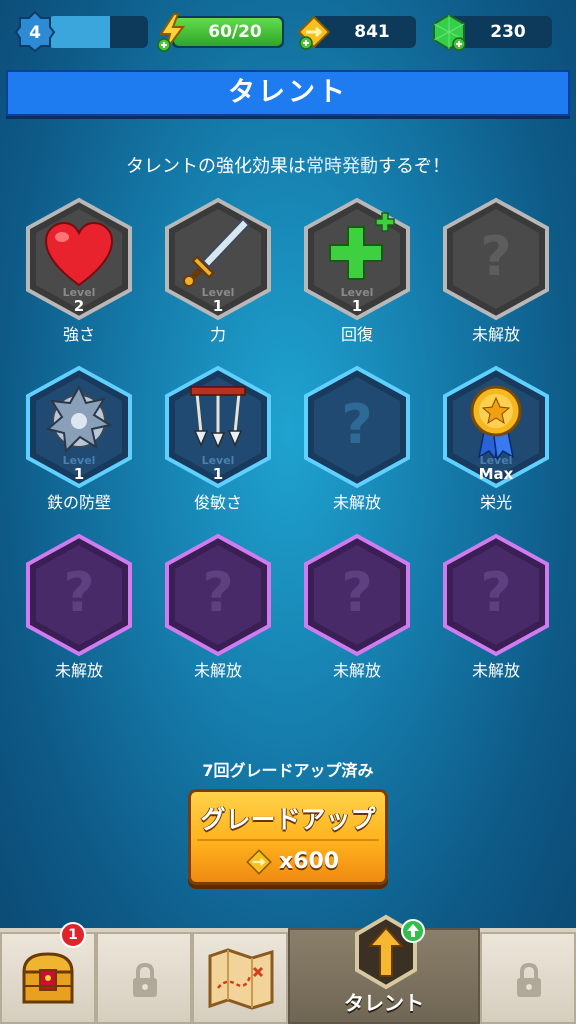  I want to click on treasure-chest-icon, so click(48, 978).